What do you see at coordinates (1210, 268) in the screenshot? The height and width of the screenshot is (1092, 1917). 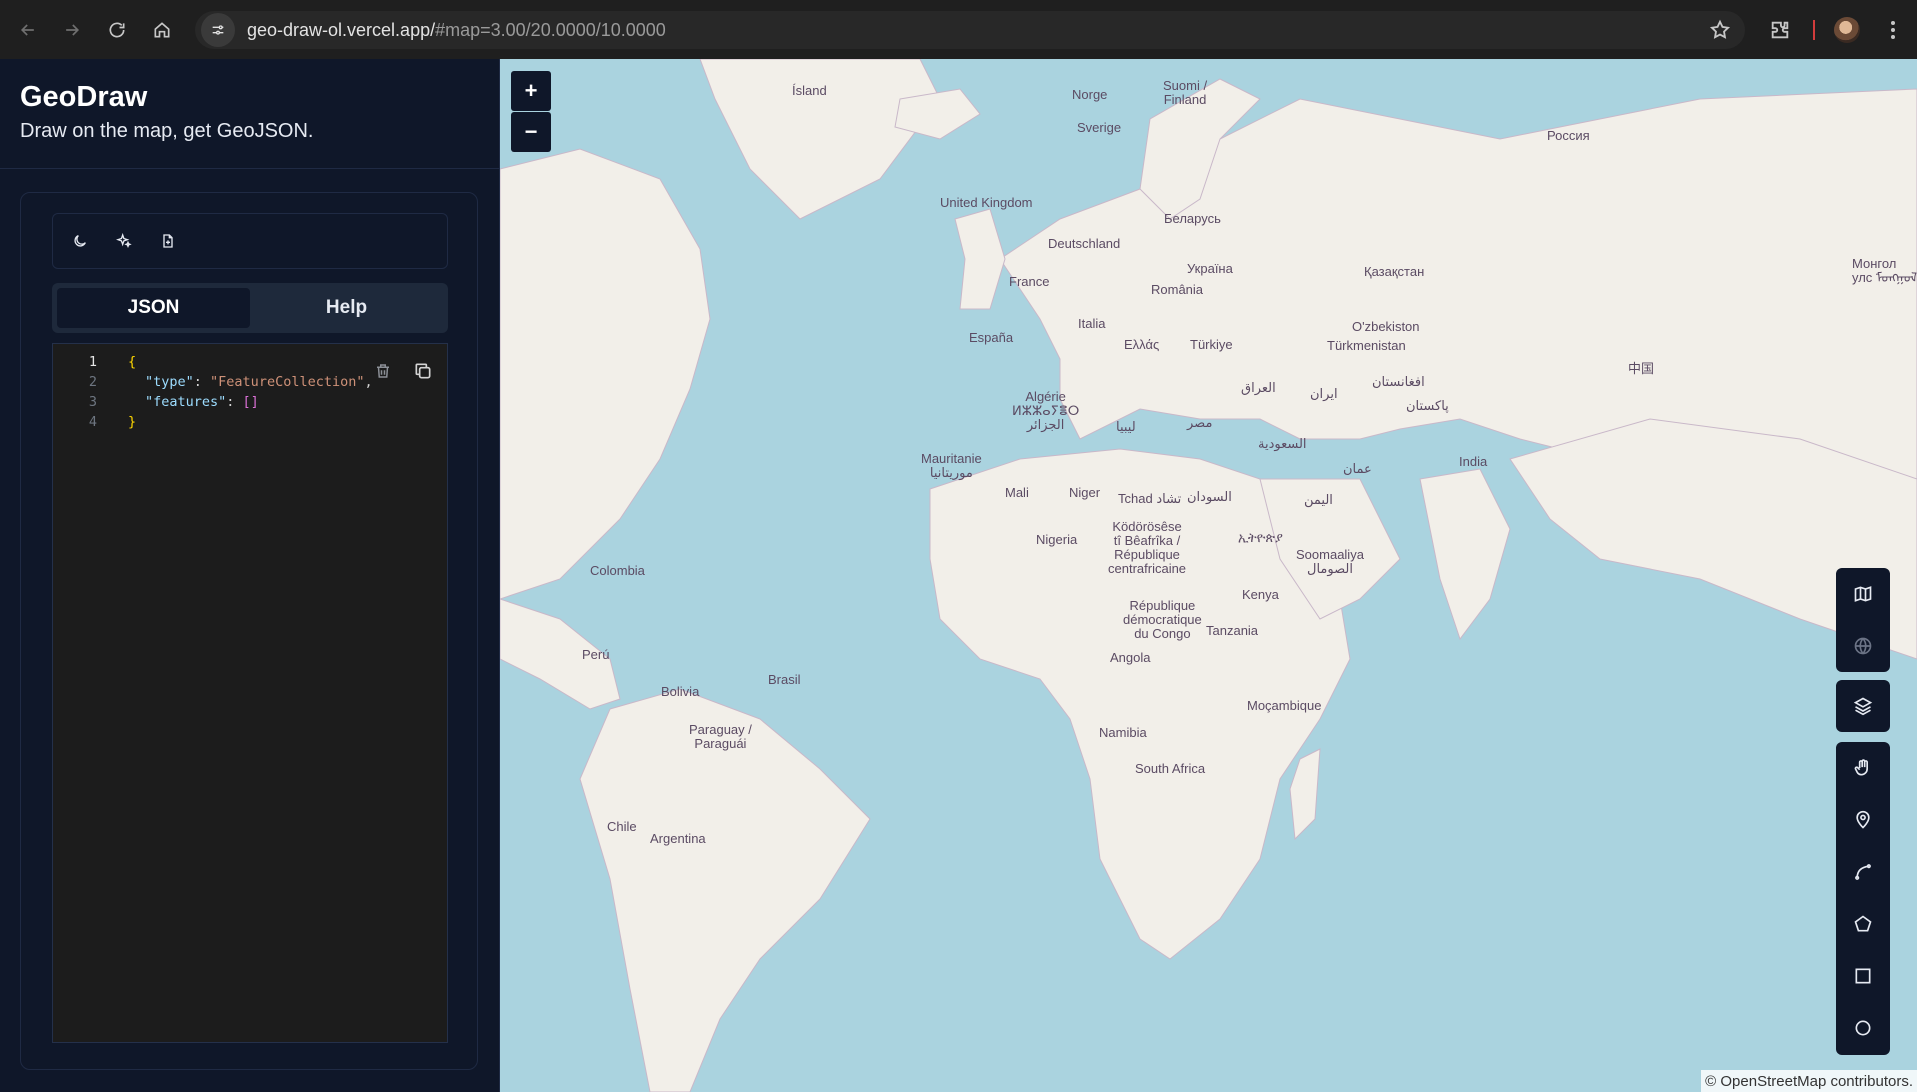 I see `map-label: Україна` at bounding box center [1210, 268].